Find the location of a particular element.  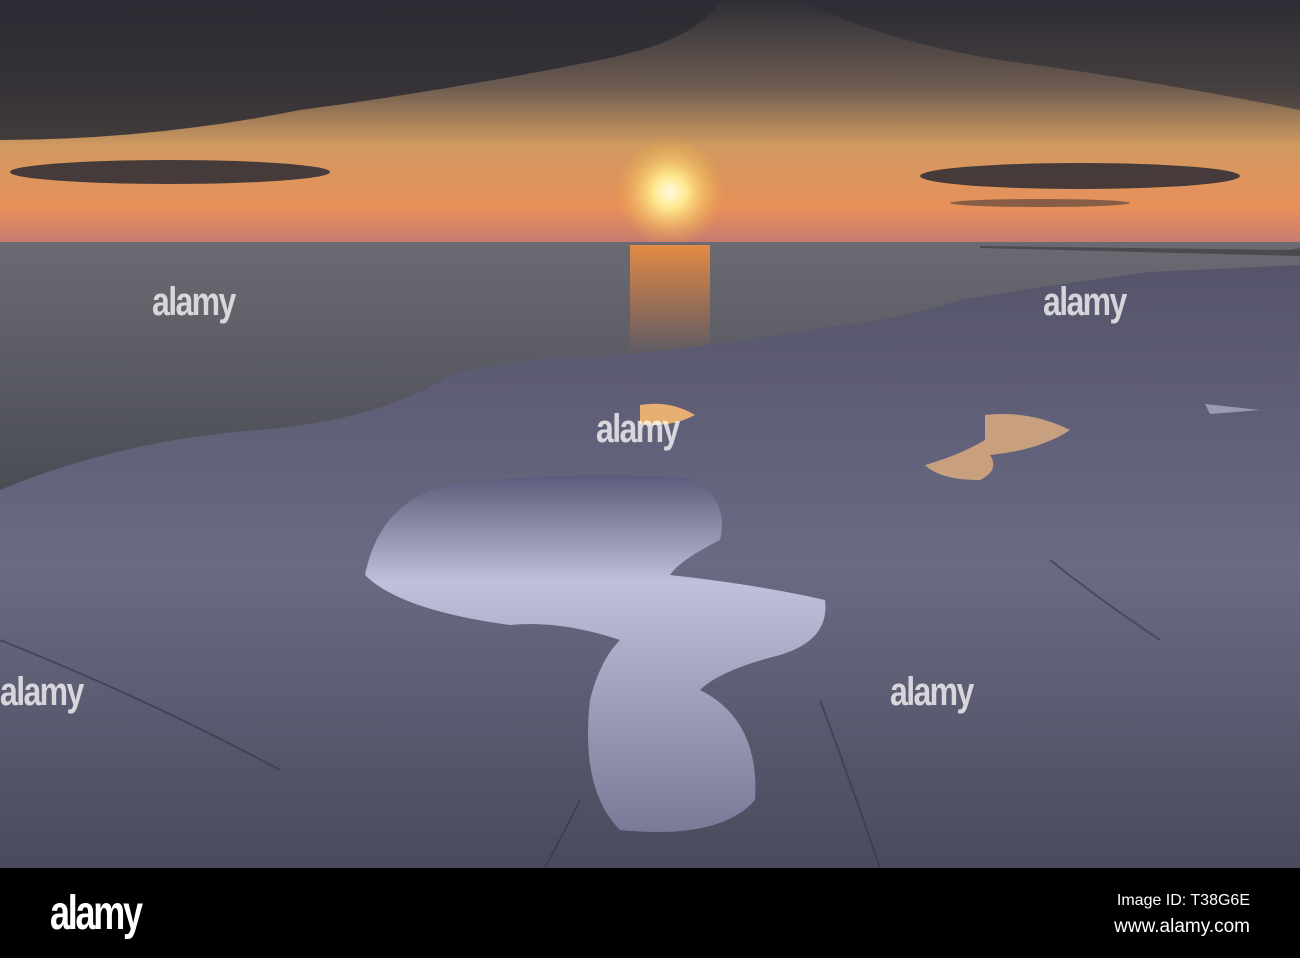

footer-bar: alamy Image ID: T38G6E www.alamy.com is located at coordinates (650, 913).